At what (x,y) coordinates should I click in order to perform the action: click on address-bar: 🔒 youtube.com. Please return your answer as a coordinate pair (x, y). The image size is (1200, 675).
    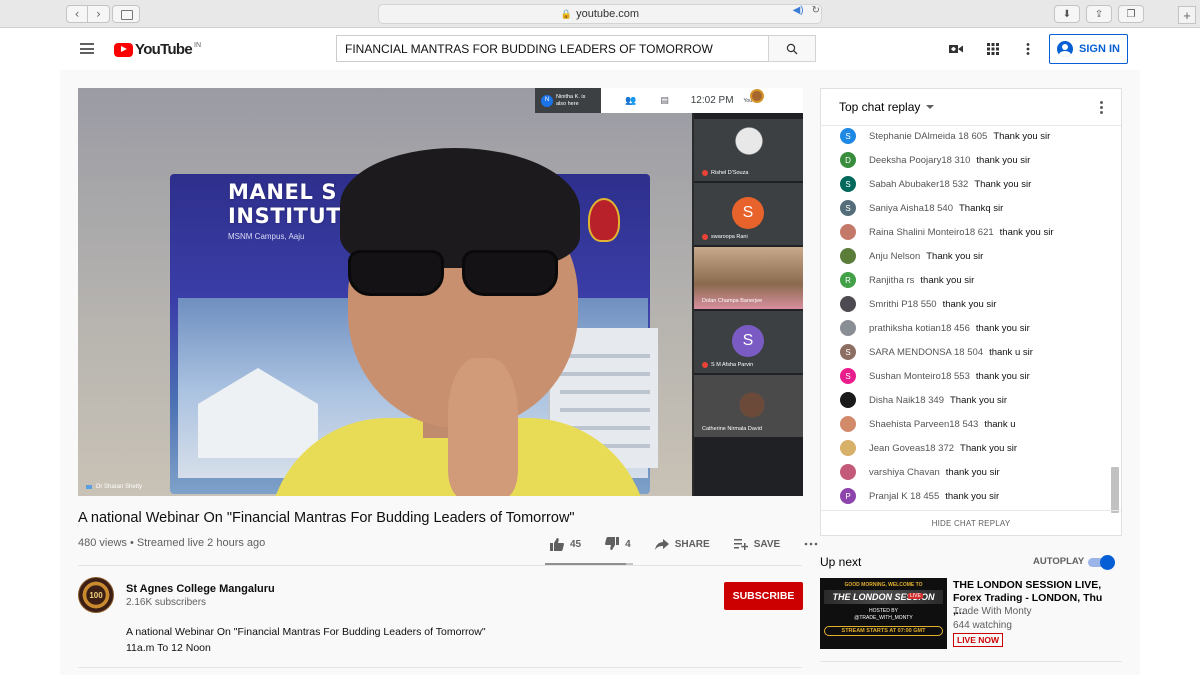
    Looking at the image, I should click on (600, 14).